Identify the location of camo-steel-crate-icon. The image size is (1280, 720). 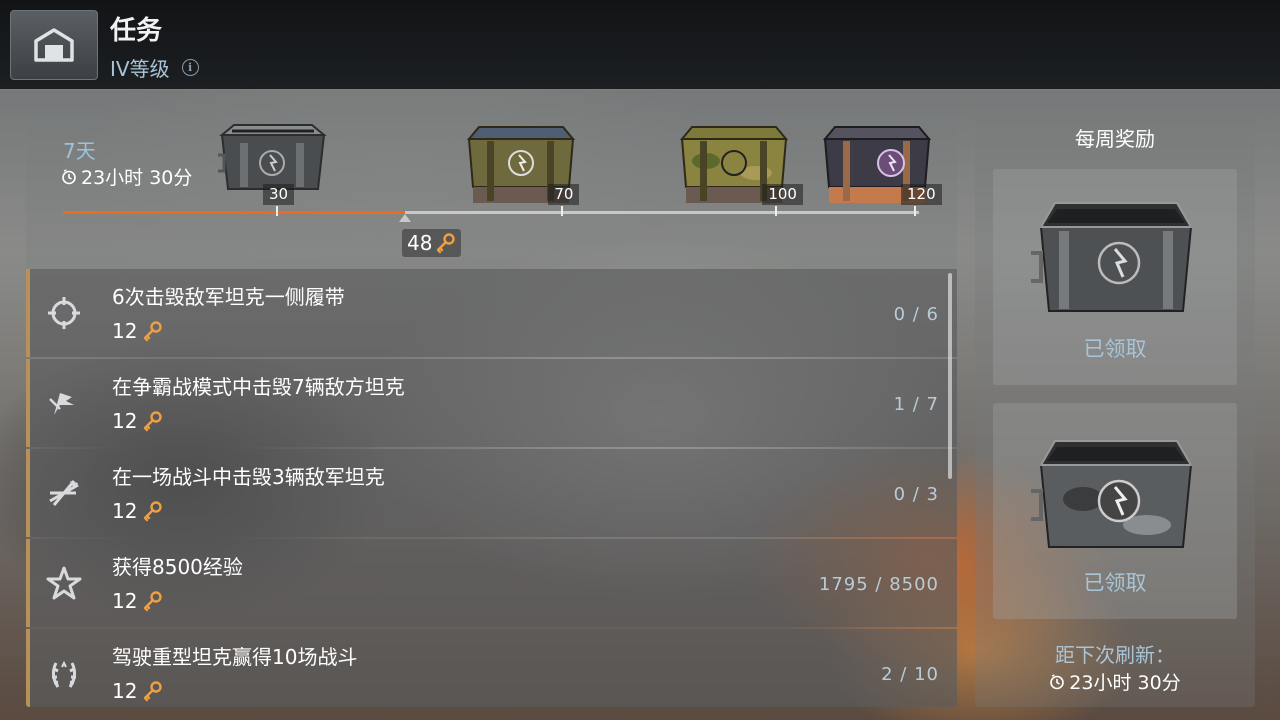
(1112, 494).